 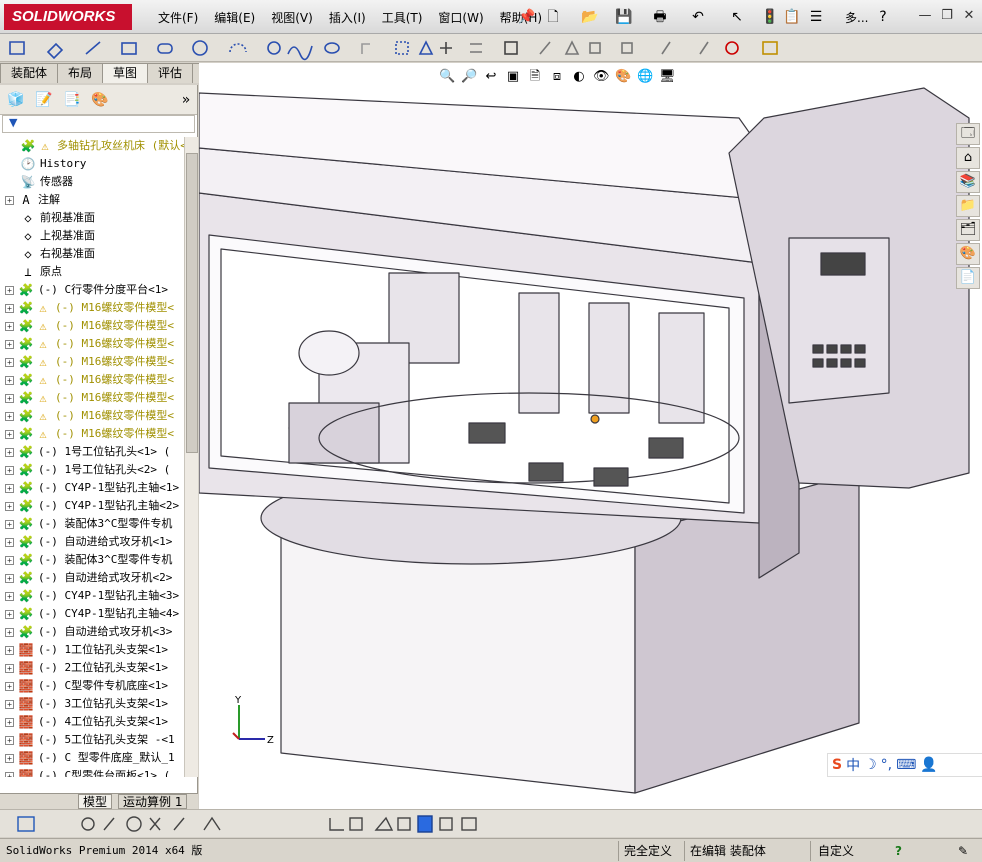 What do you see at coordinates (95, 801) in the screenshot?
I see `tab-model: 模型` at bounding box center [95, 801].